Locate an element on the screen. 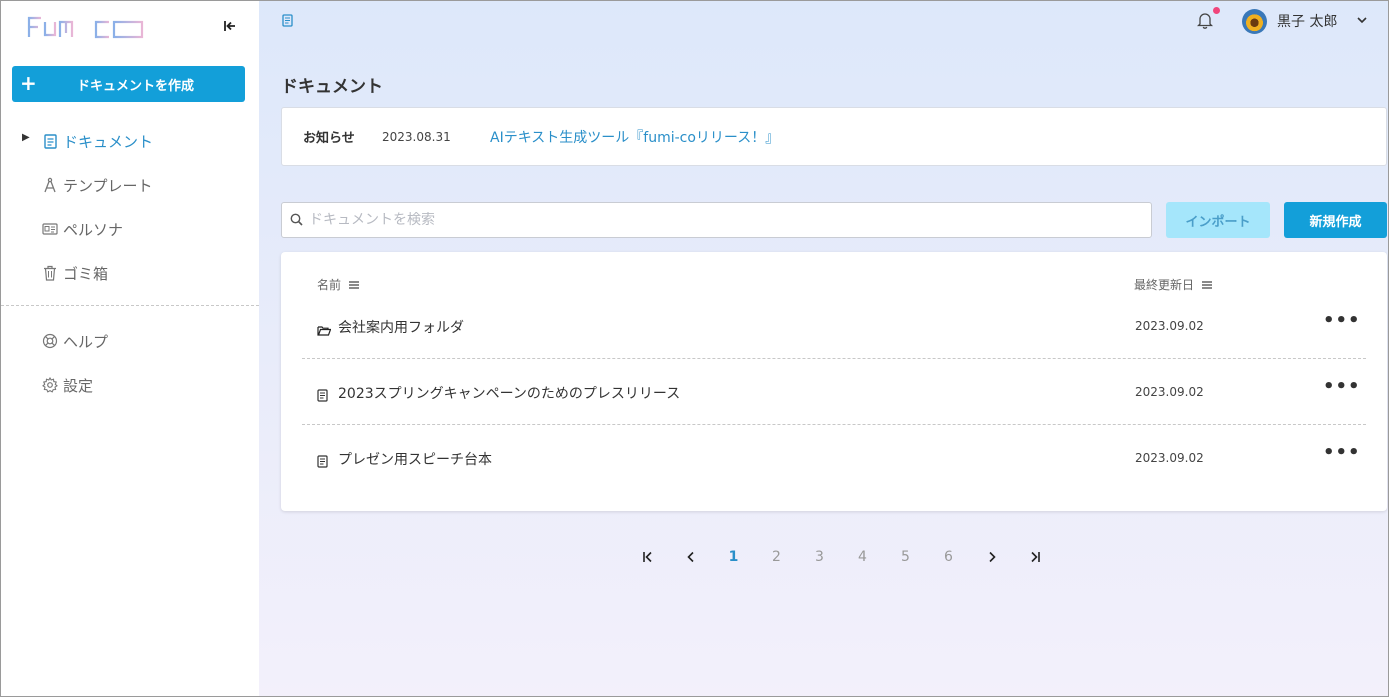 This screenshot has height=697, width=1389. search-input is located at coordinates (719, 220).